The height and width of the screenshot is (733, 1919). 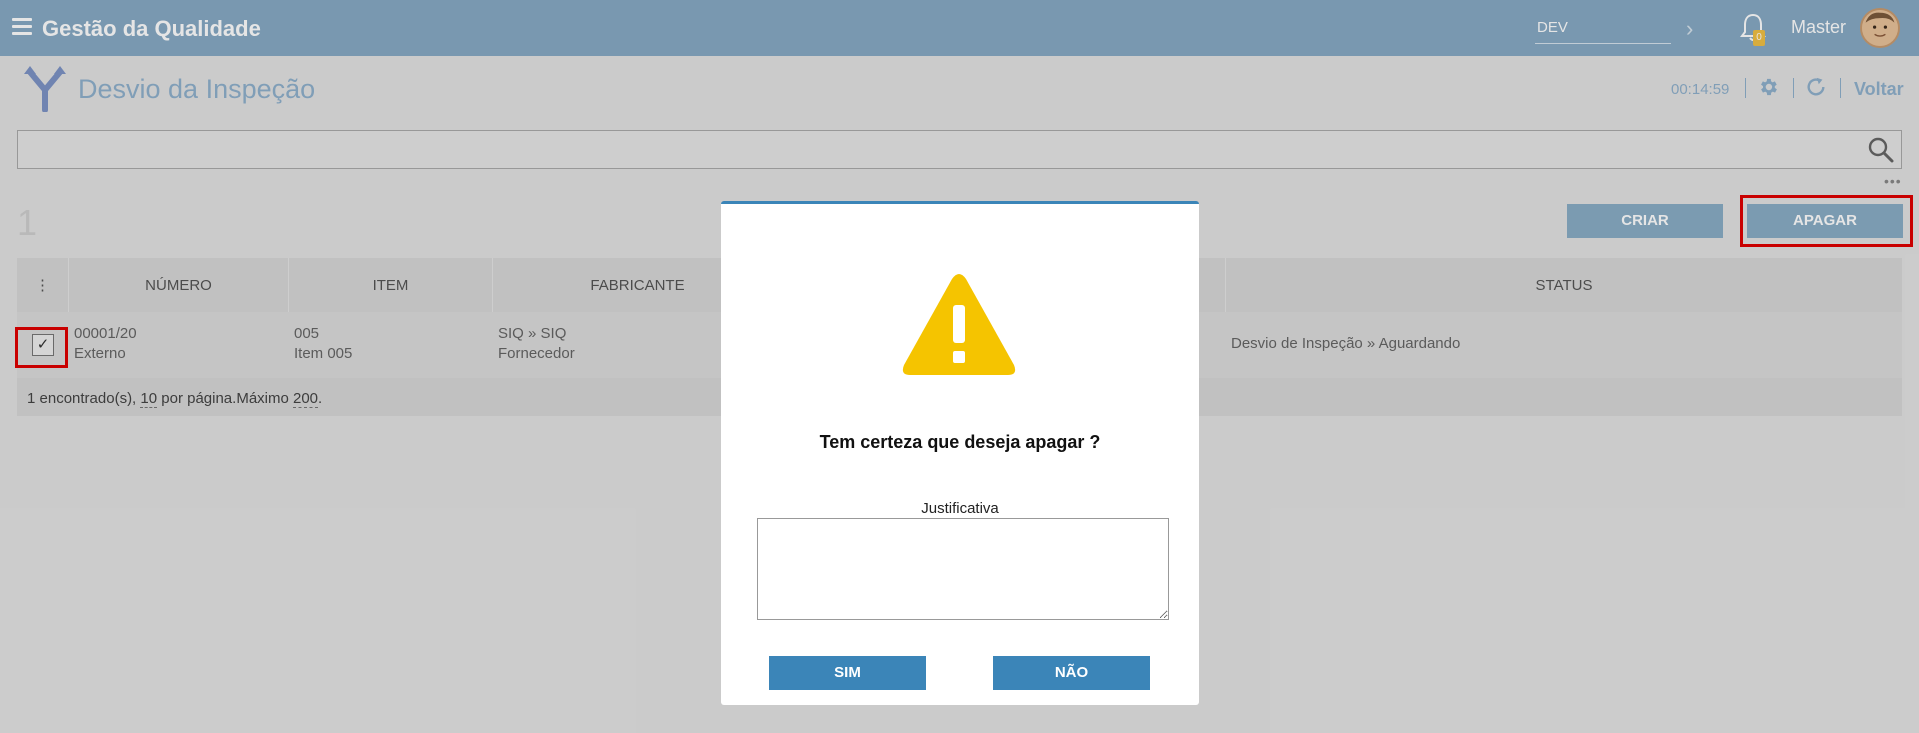 I want to click on warning-icon, so click(x=959, y=324).